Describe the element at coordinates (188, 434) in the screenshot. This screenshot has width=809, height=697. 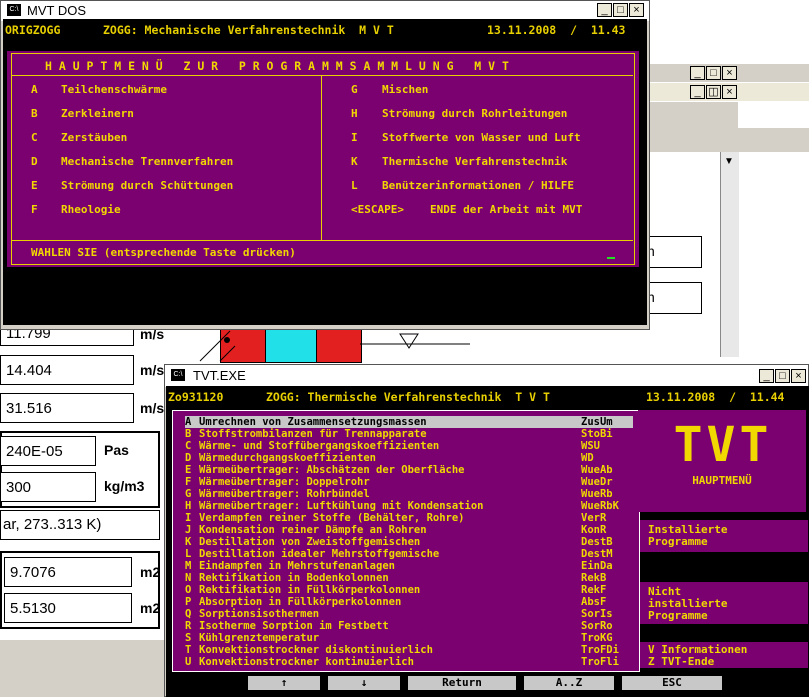
I see `program-key: B` at that location.